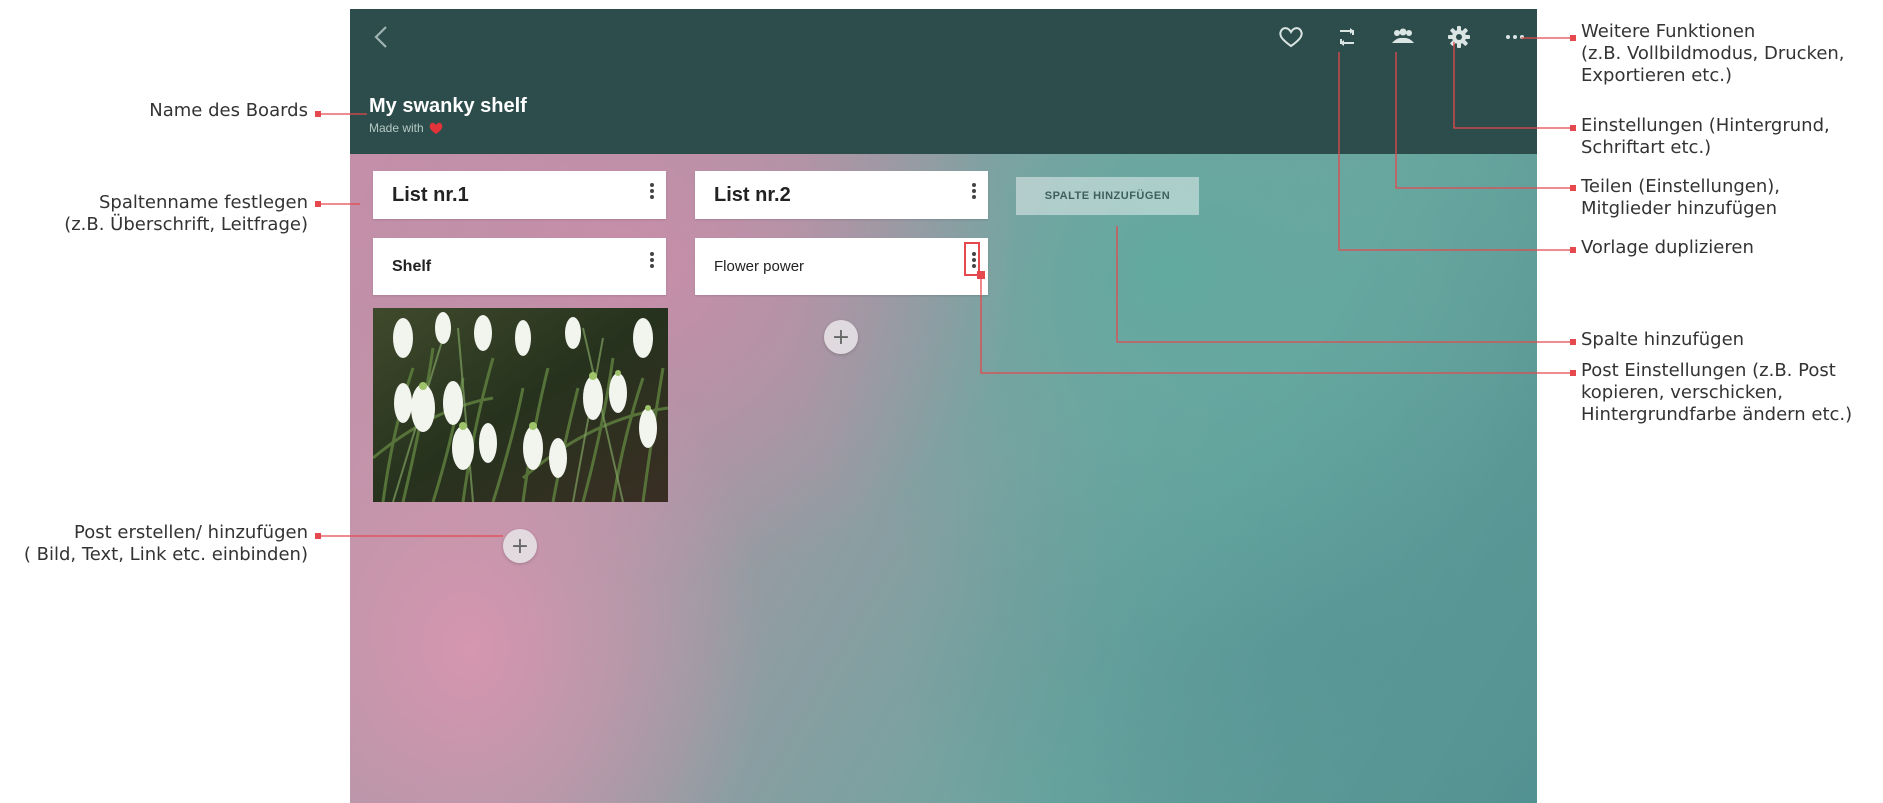 This screenshot has height=803, width=1883. I want to click on add-post-button-1: +, so click(520, 546).